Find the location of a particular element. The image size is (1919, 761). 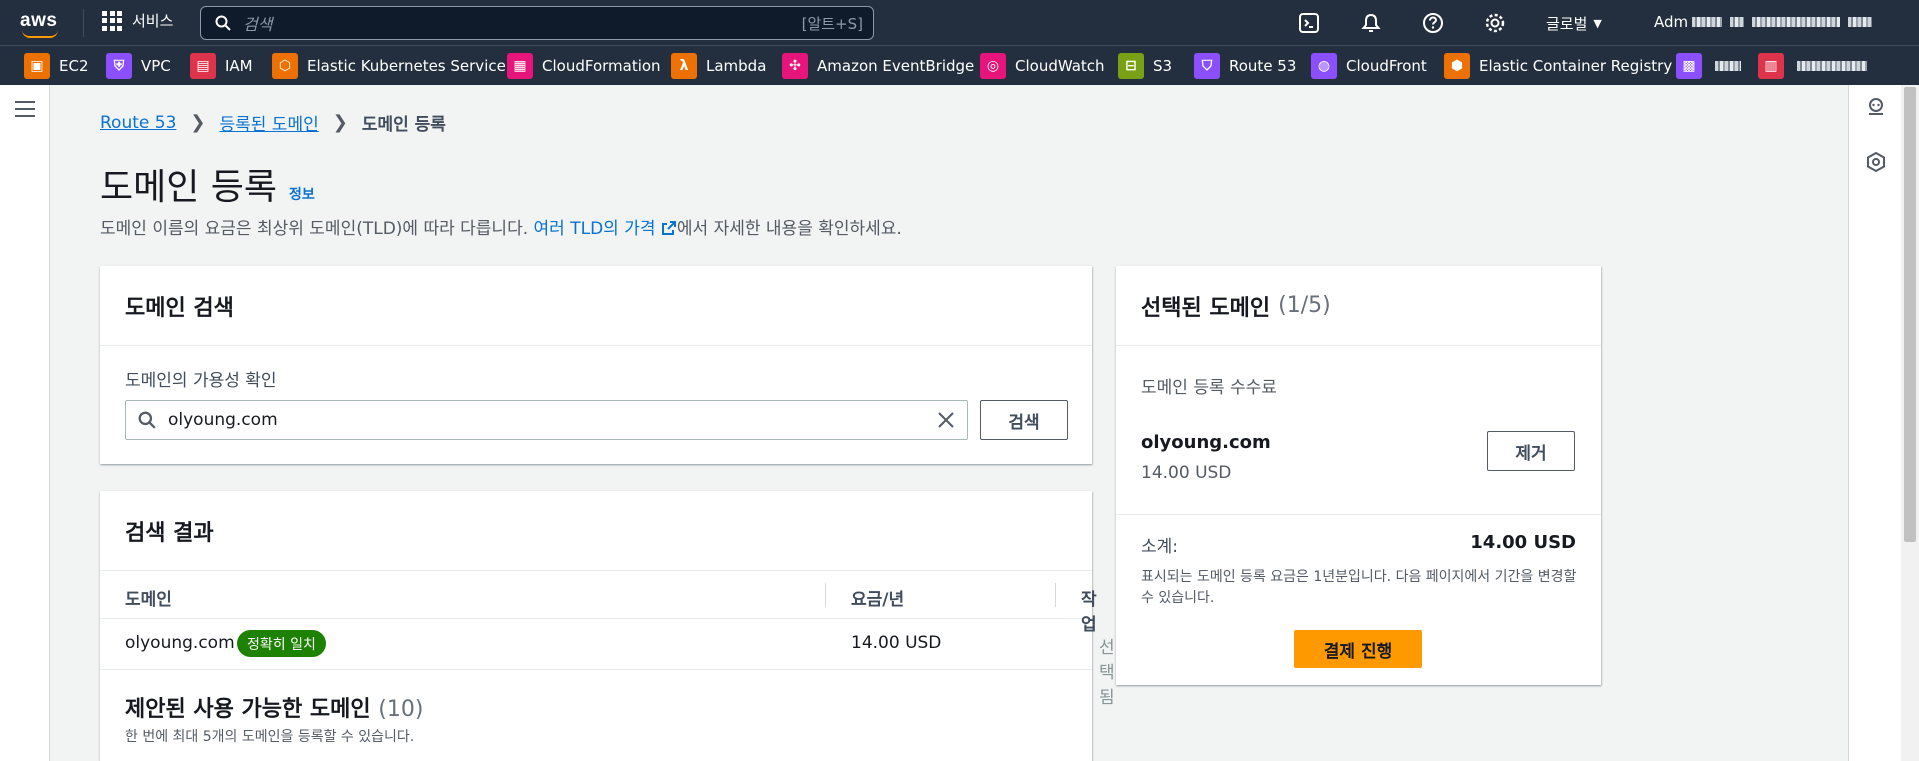

checkout-button: 결제 진행 is located at coordinates (1358, 649).